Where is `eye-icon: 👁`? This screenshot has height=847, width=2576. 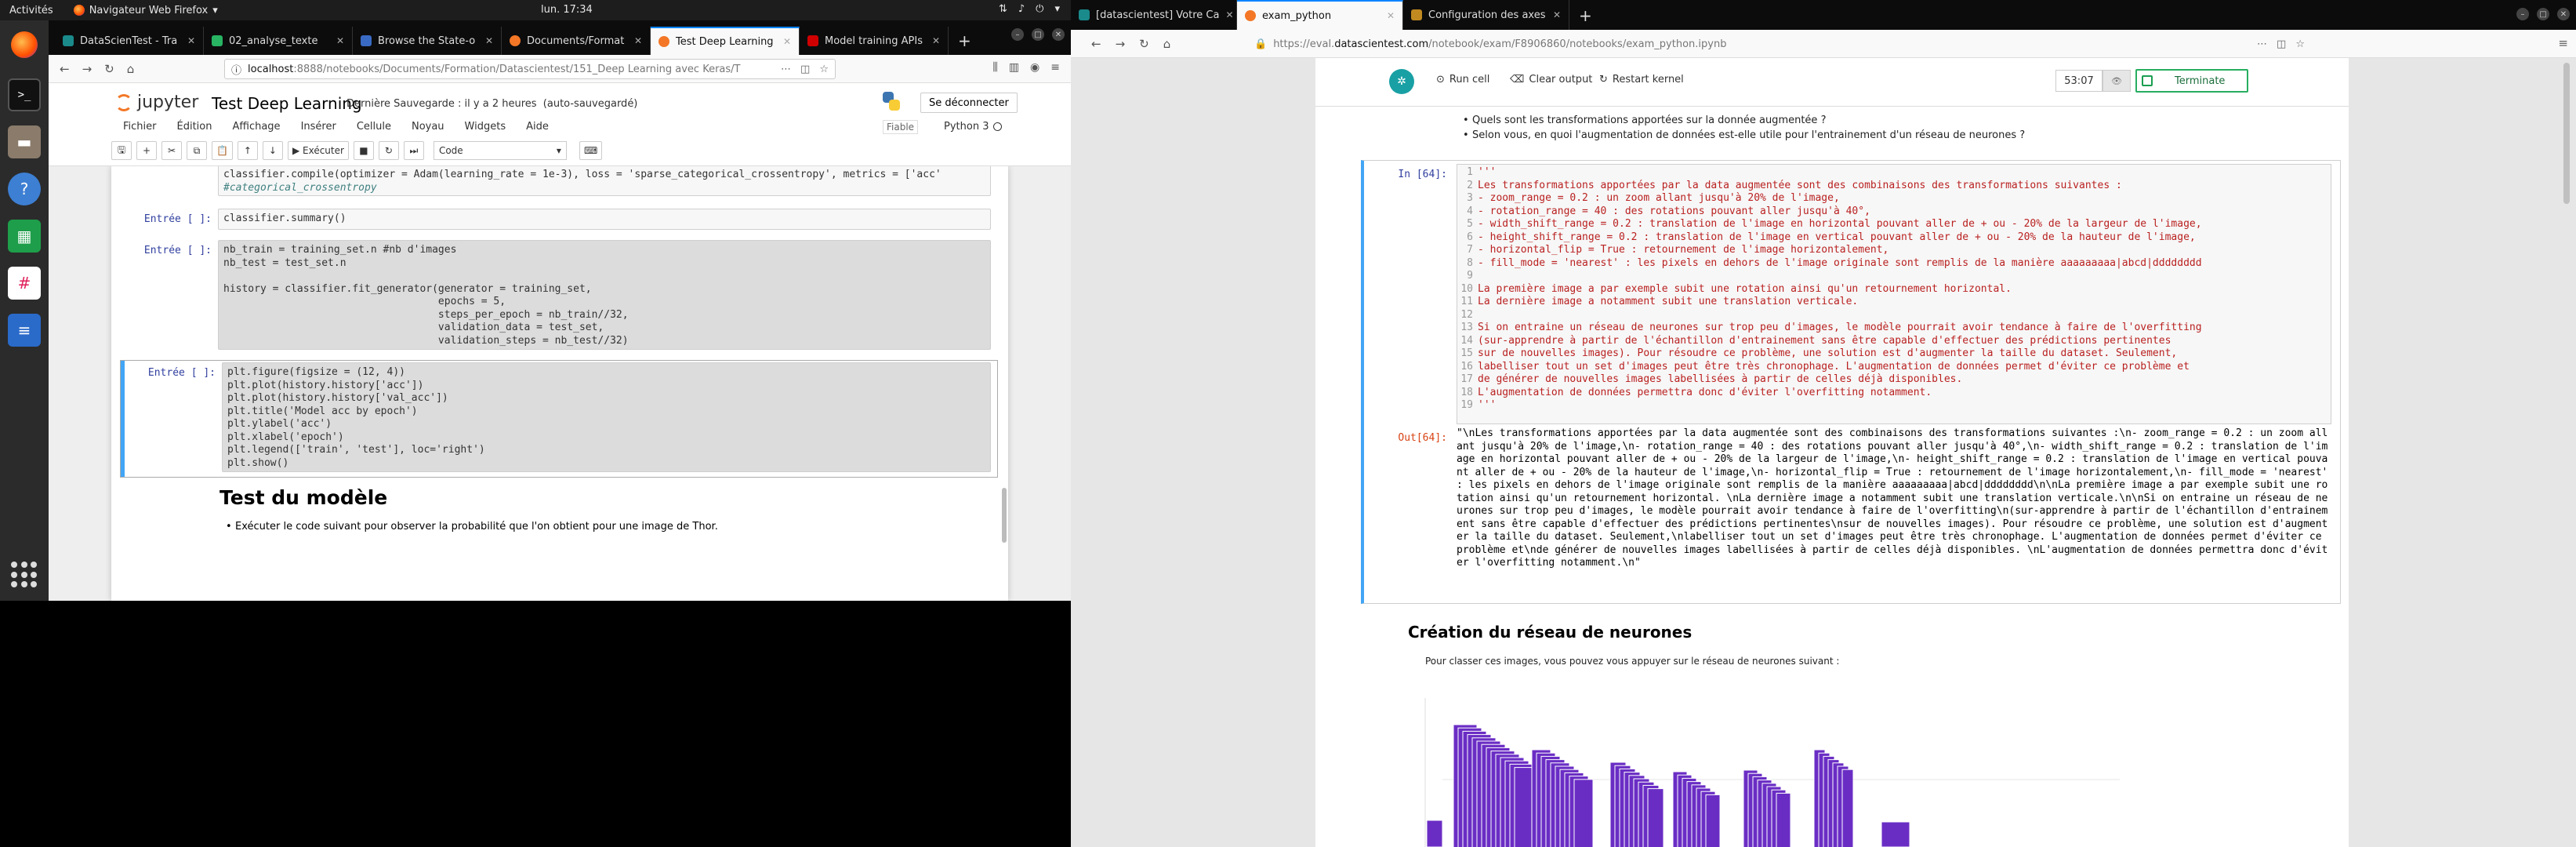 eye-icon: 👁 is located at coordinates (2117, 81).